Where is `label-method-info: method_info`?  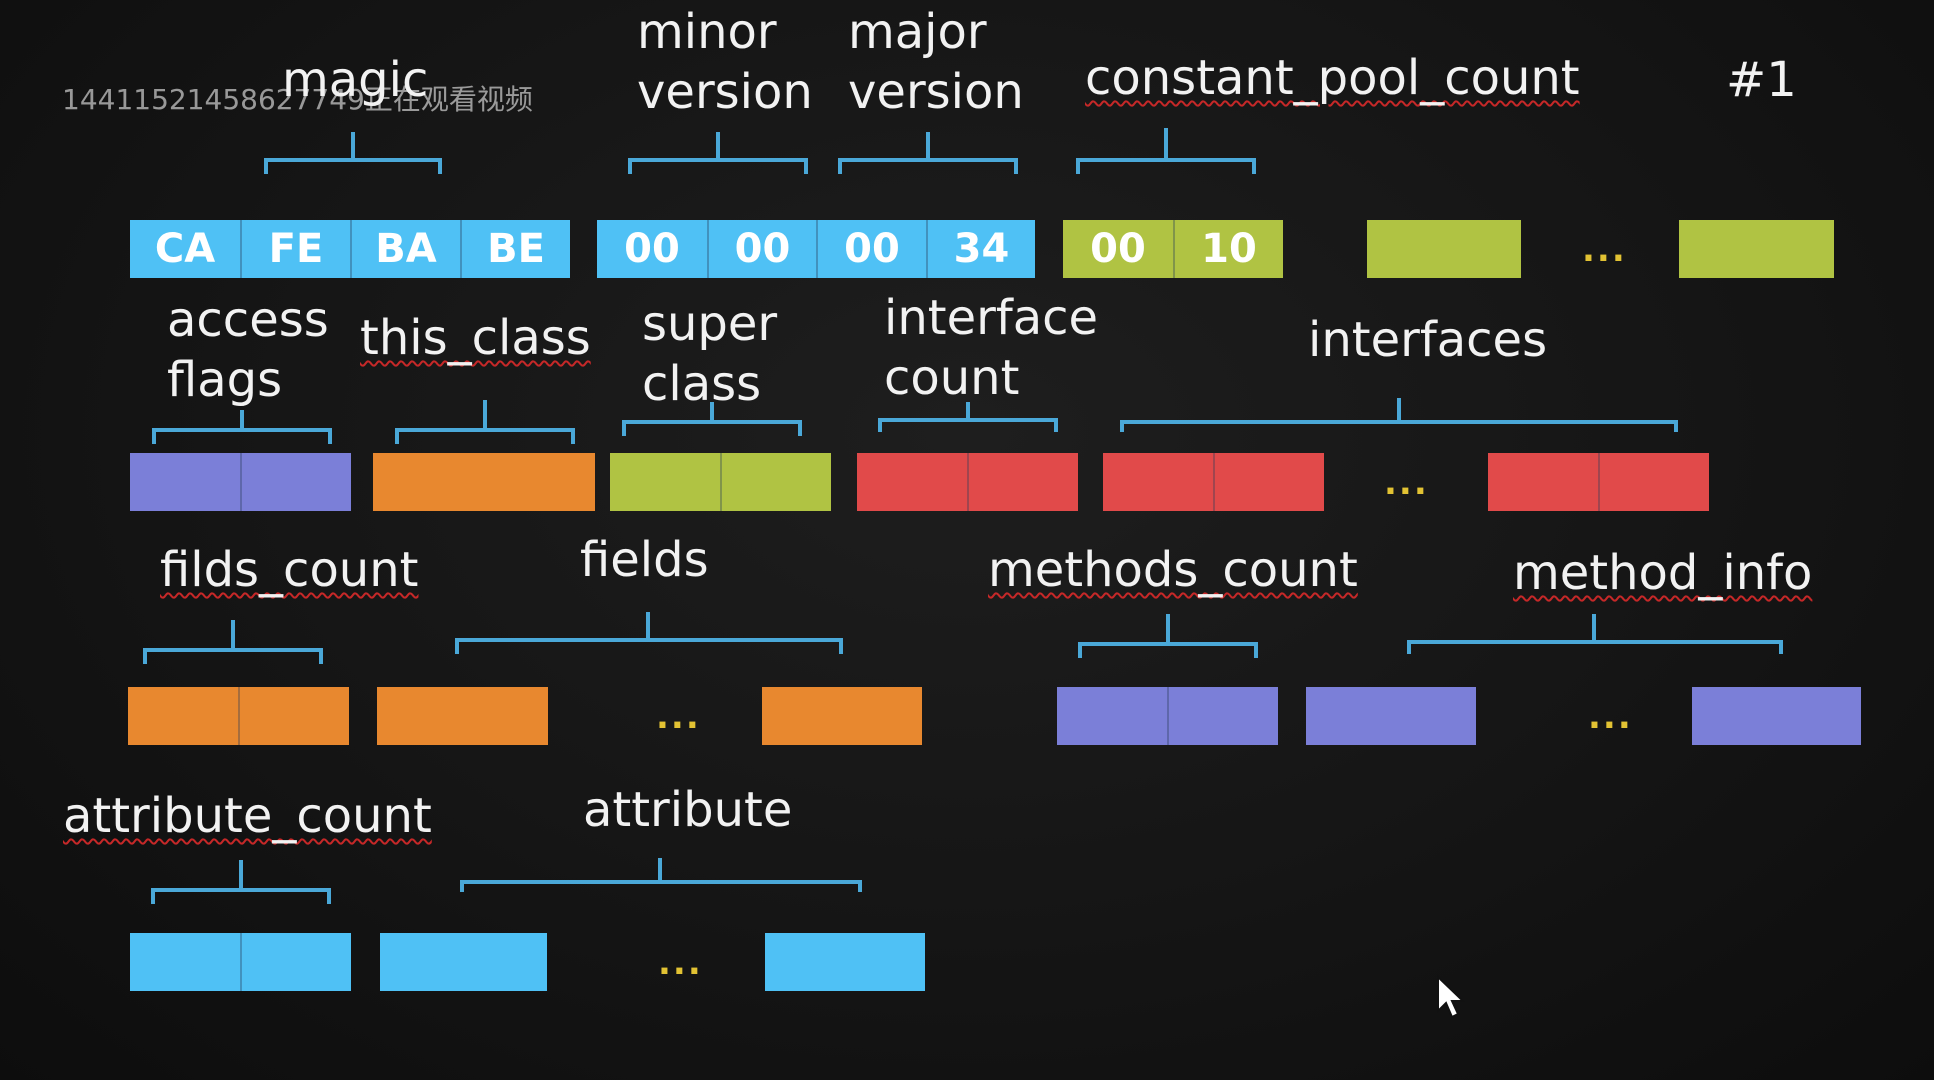 label-method-info: method_info is located at coordinates (1663, 573).